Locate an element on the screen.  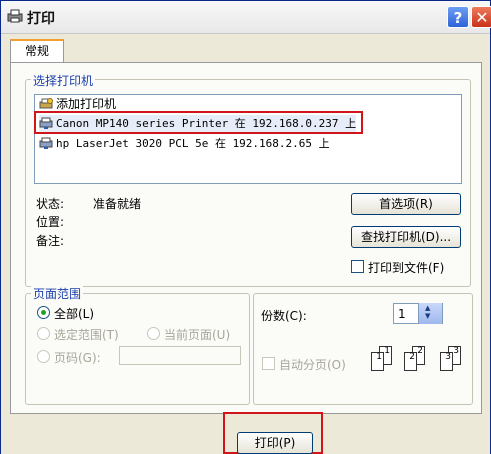
copies-input: 1 ▲ ▼ is located at coordinates (418, 313).